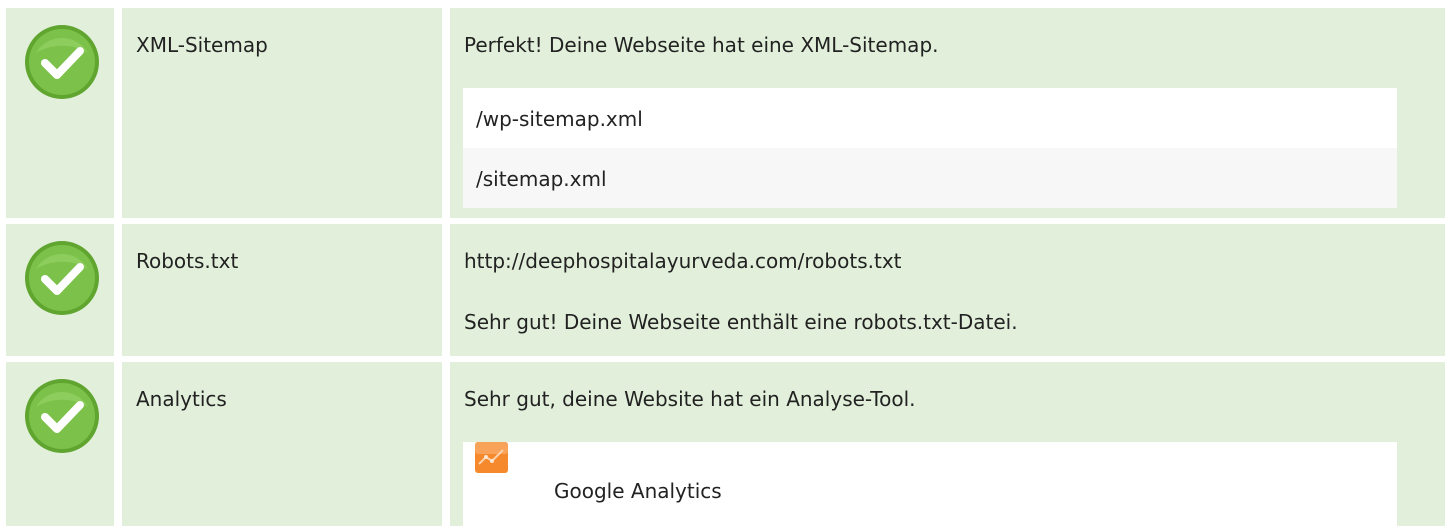  What do you see at coordinates (638, 491) in the screenshot?
I see `analytics-tool-name: Google Analytics` at bounding box center [638, 491].